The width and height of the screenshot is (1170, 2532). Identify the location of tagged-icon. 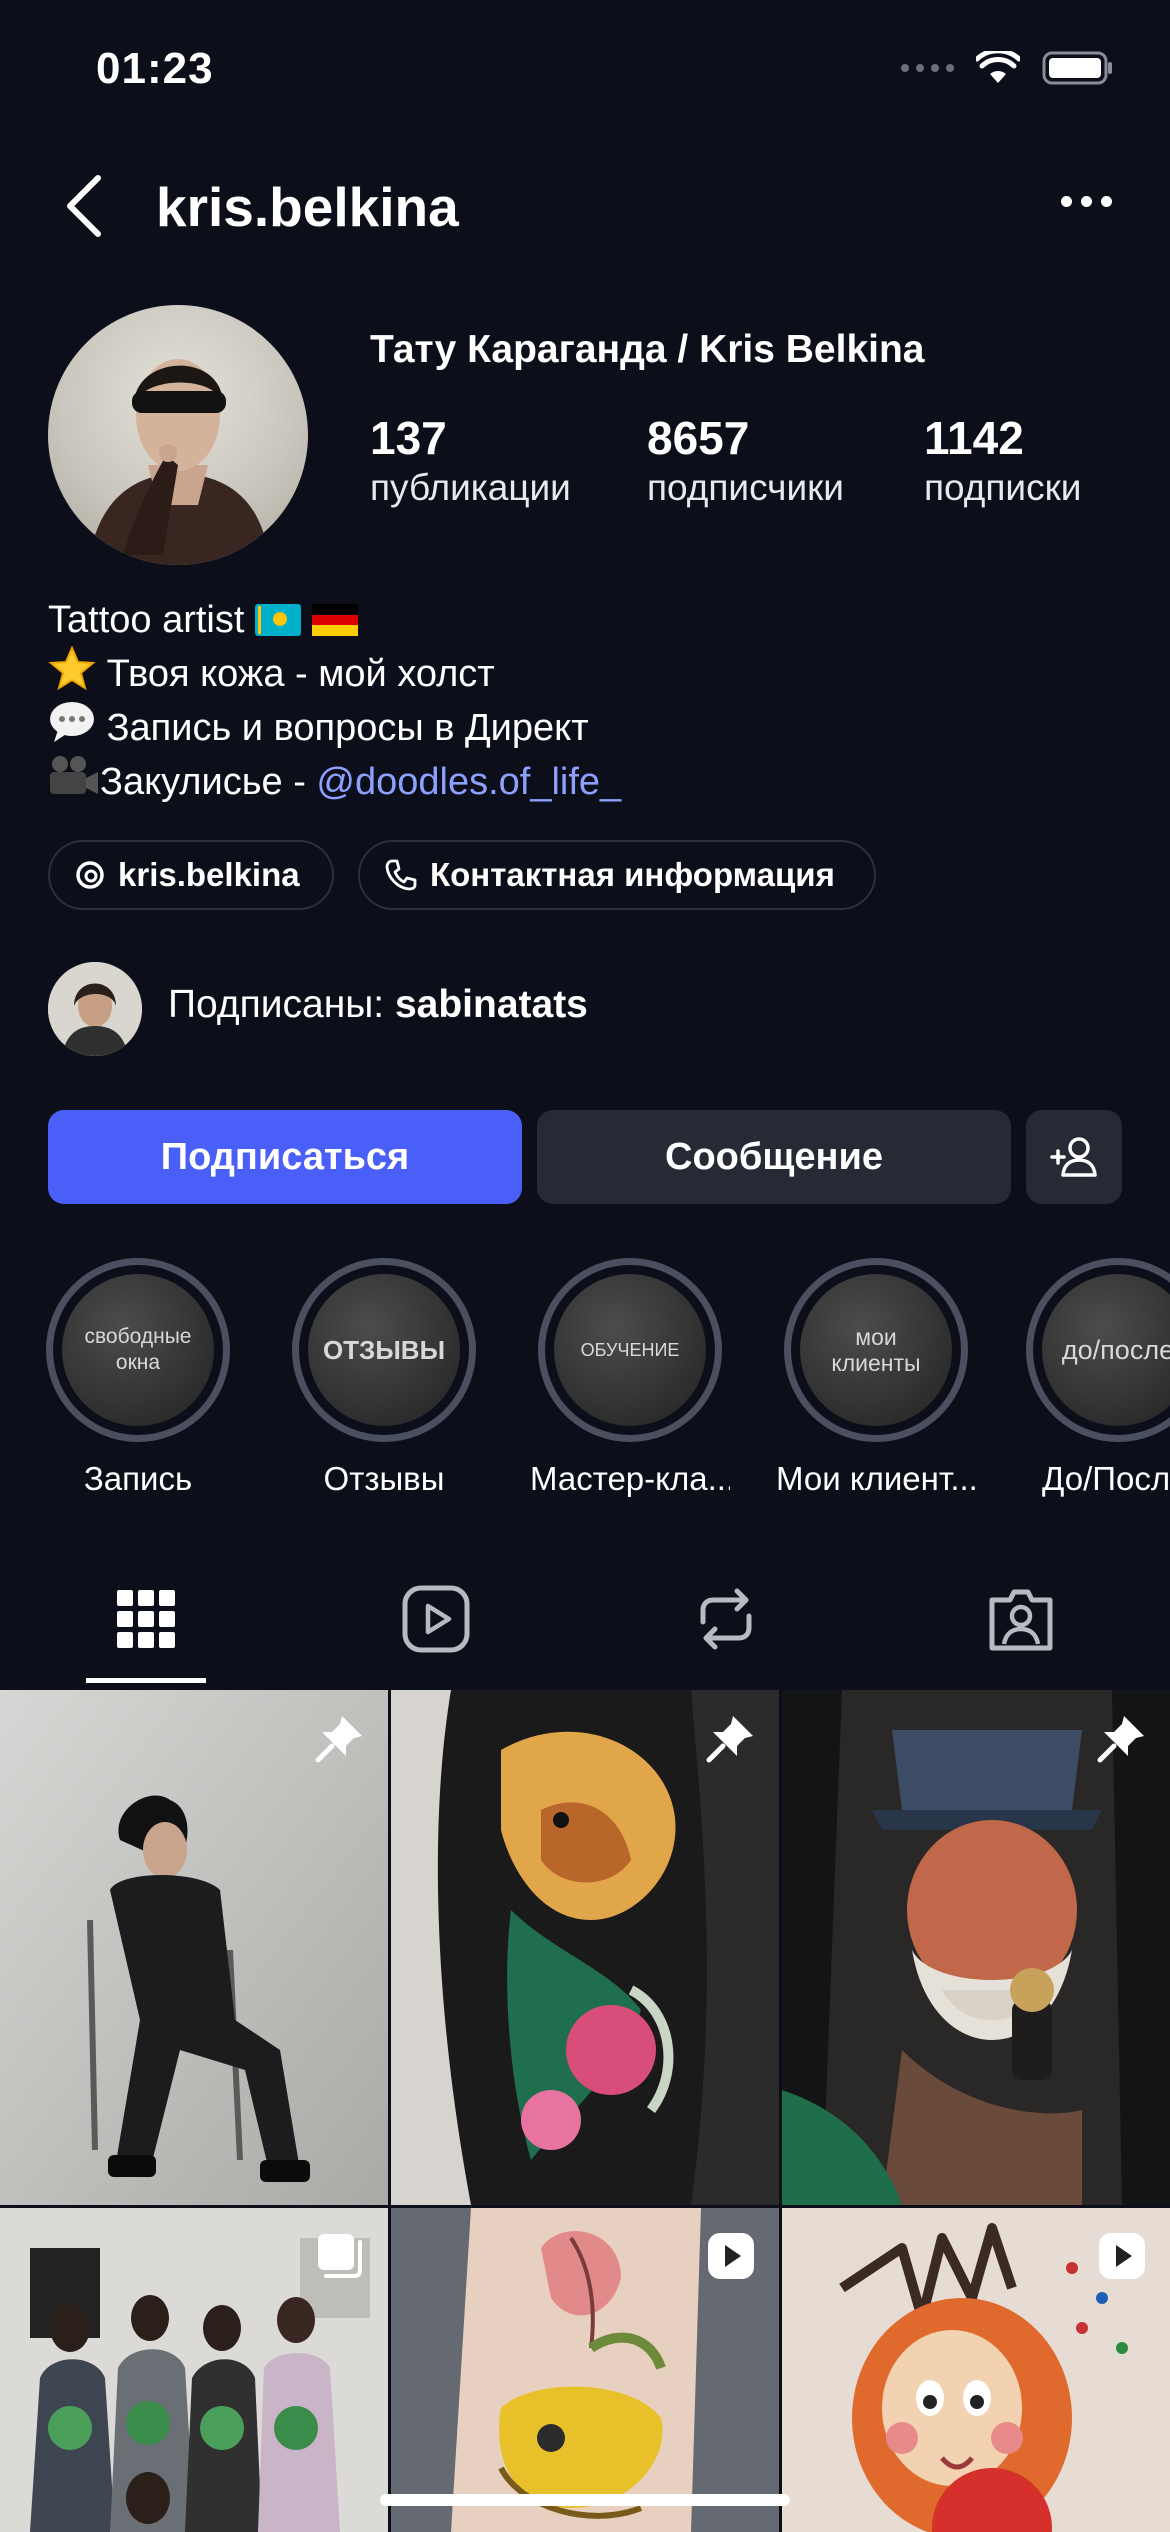
(1021, 1619).